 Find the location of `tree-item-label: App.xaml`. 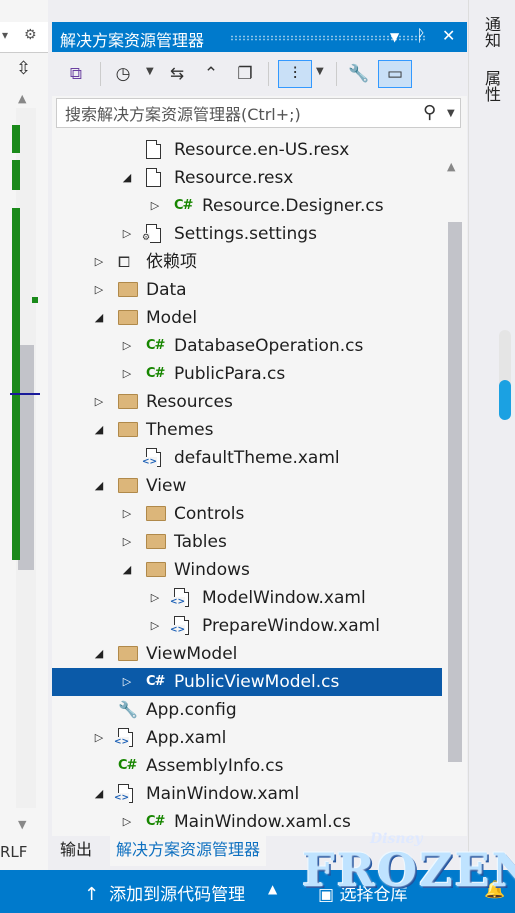

tree-item-label: App.xaml is located at coordinates (186, 738).